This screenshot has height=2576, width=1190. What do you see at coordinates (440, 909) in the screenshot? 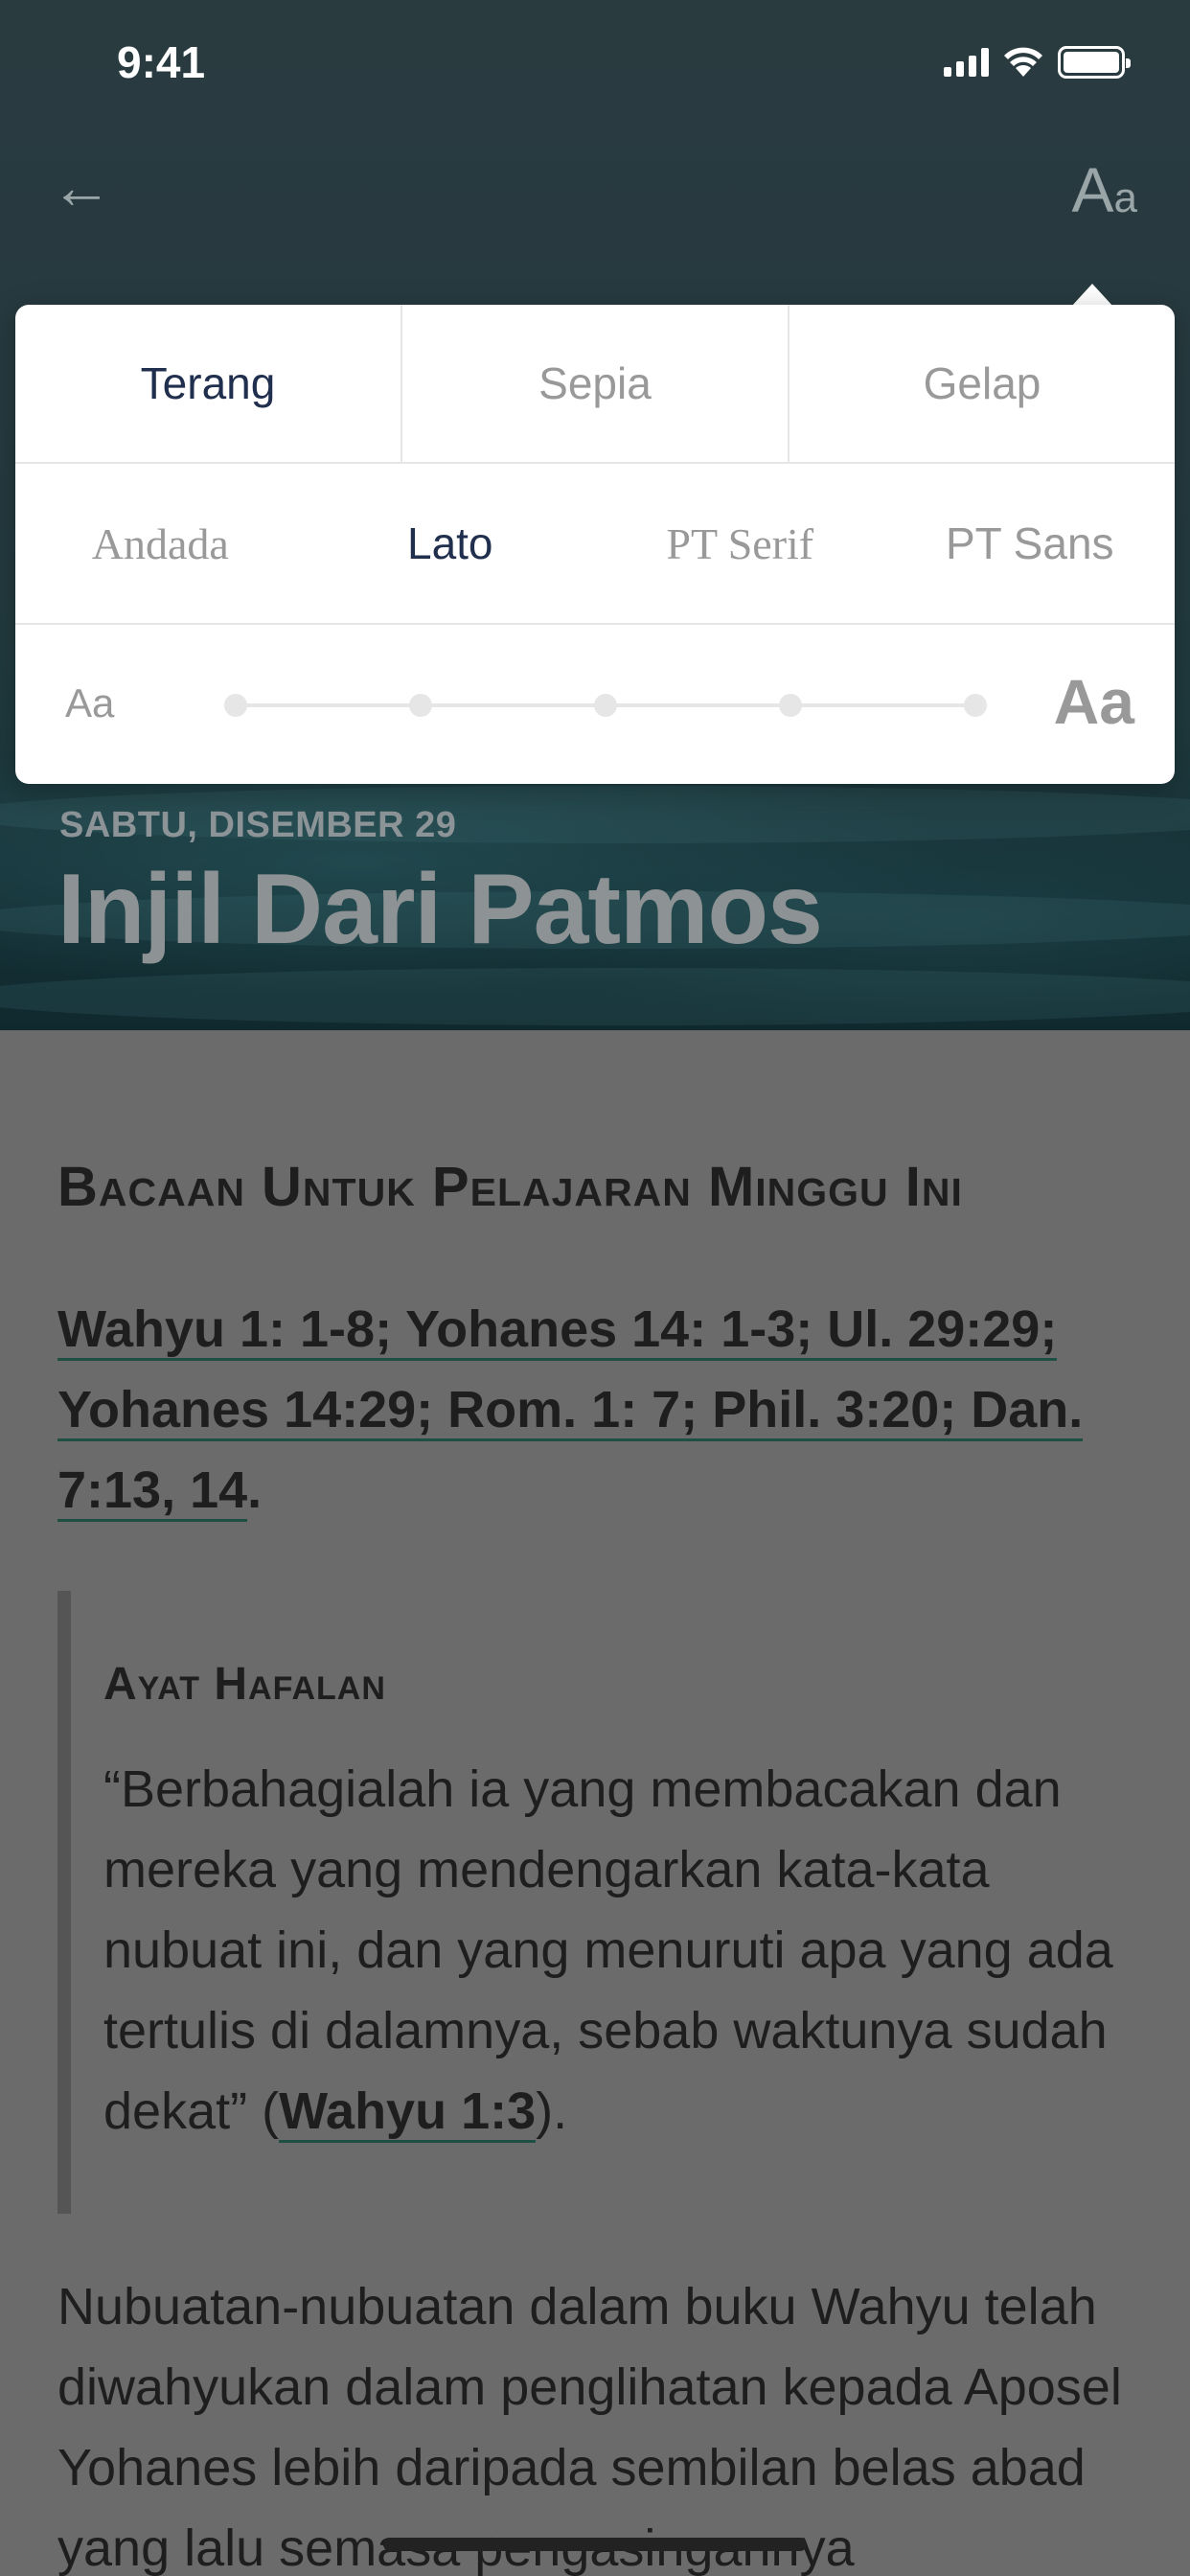
I see `lesson-title: Injil Dari Patmos` at bounding box center [440, 909].